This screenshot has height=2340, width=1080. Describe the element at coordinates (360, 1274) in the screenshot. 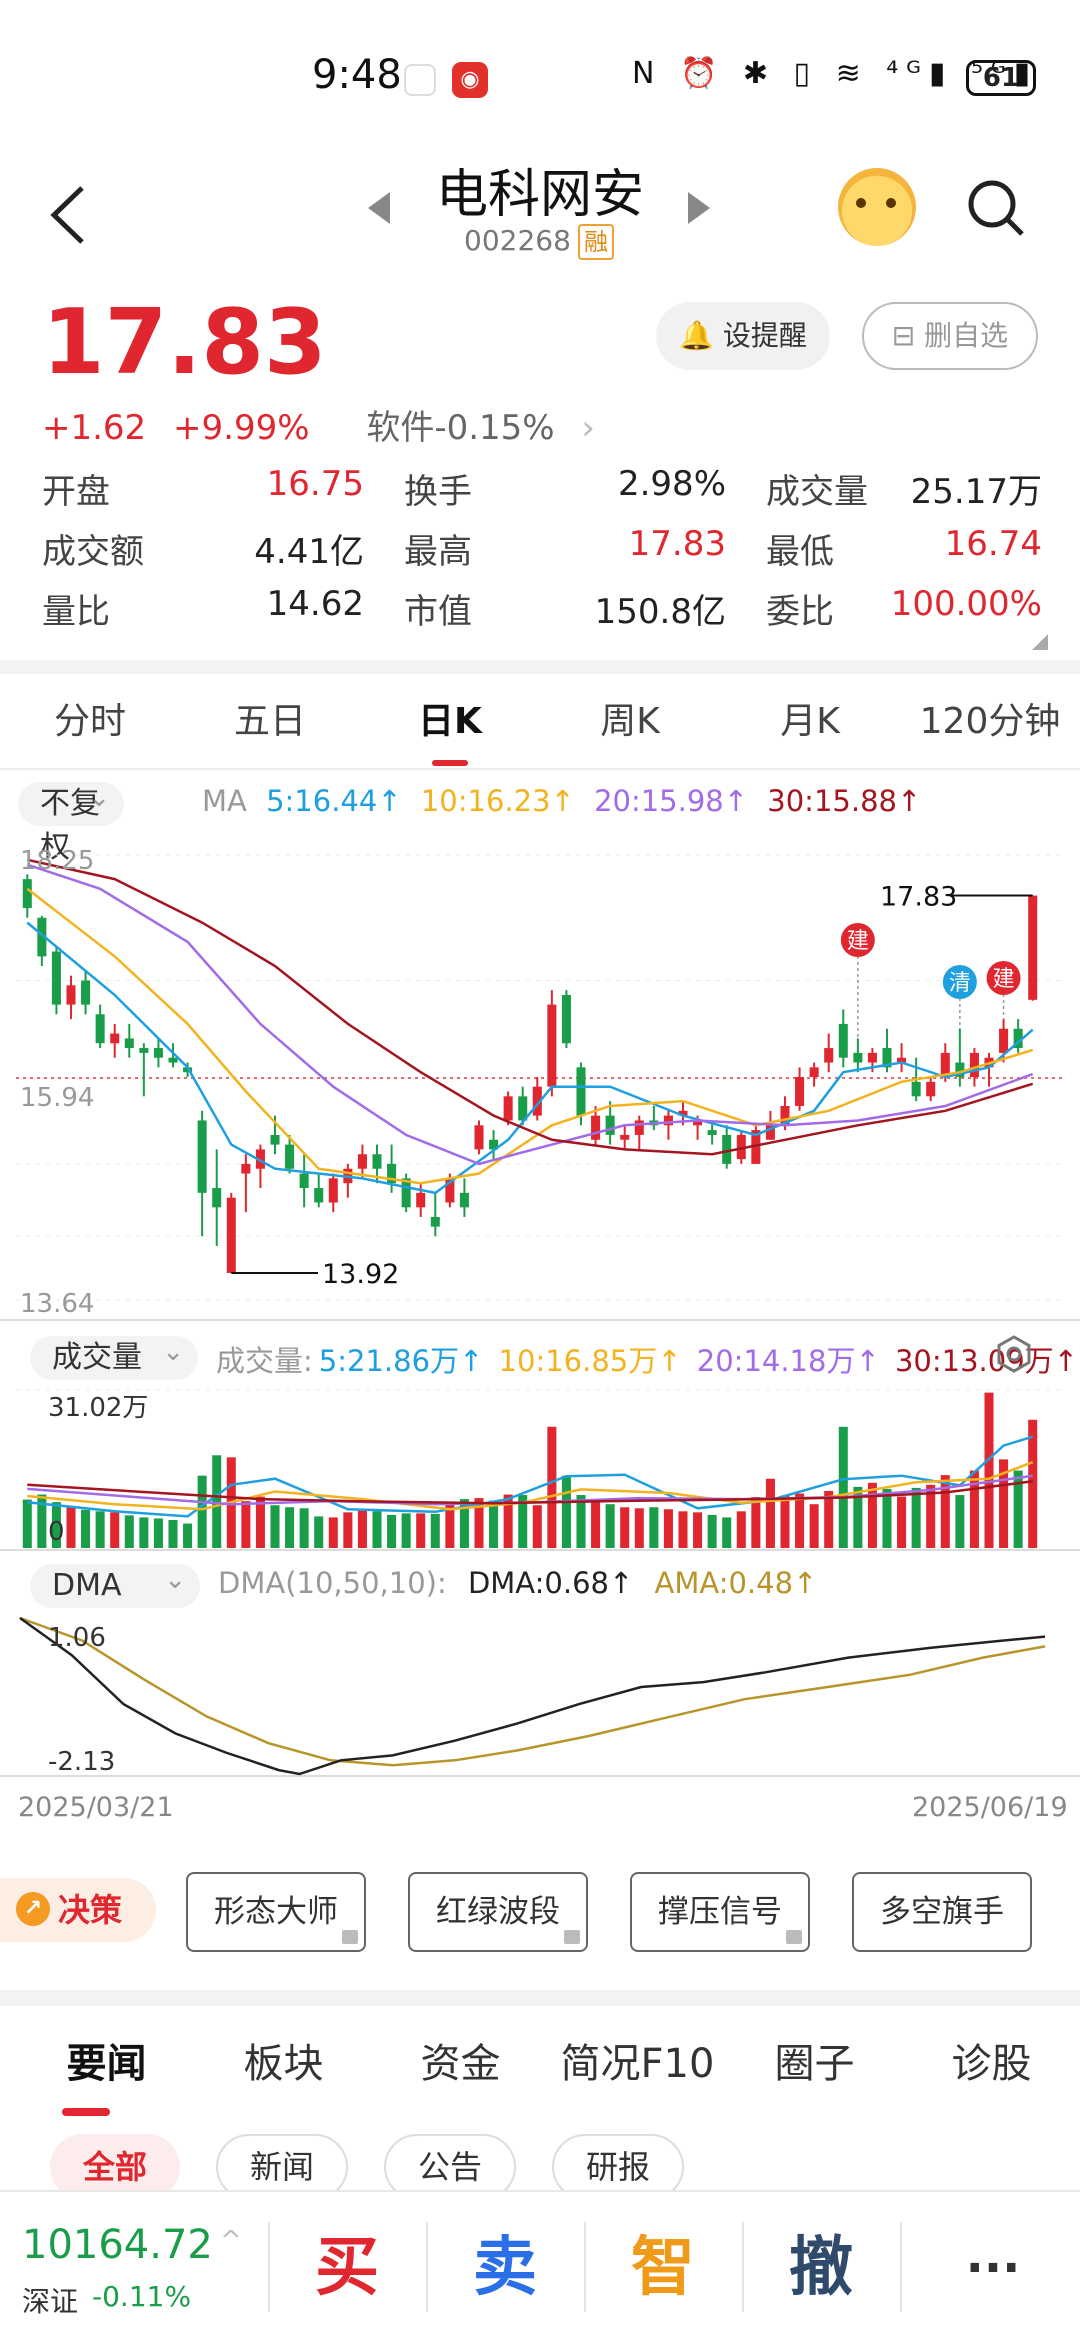

I see `low-price-label: 13.92` at that location.